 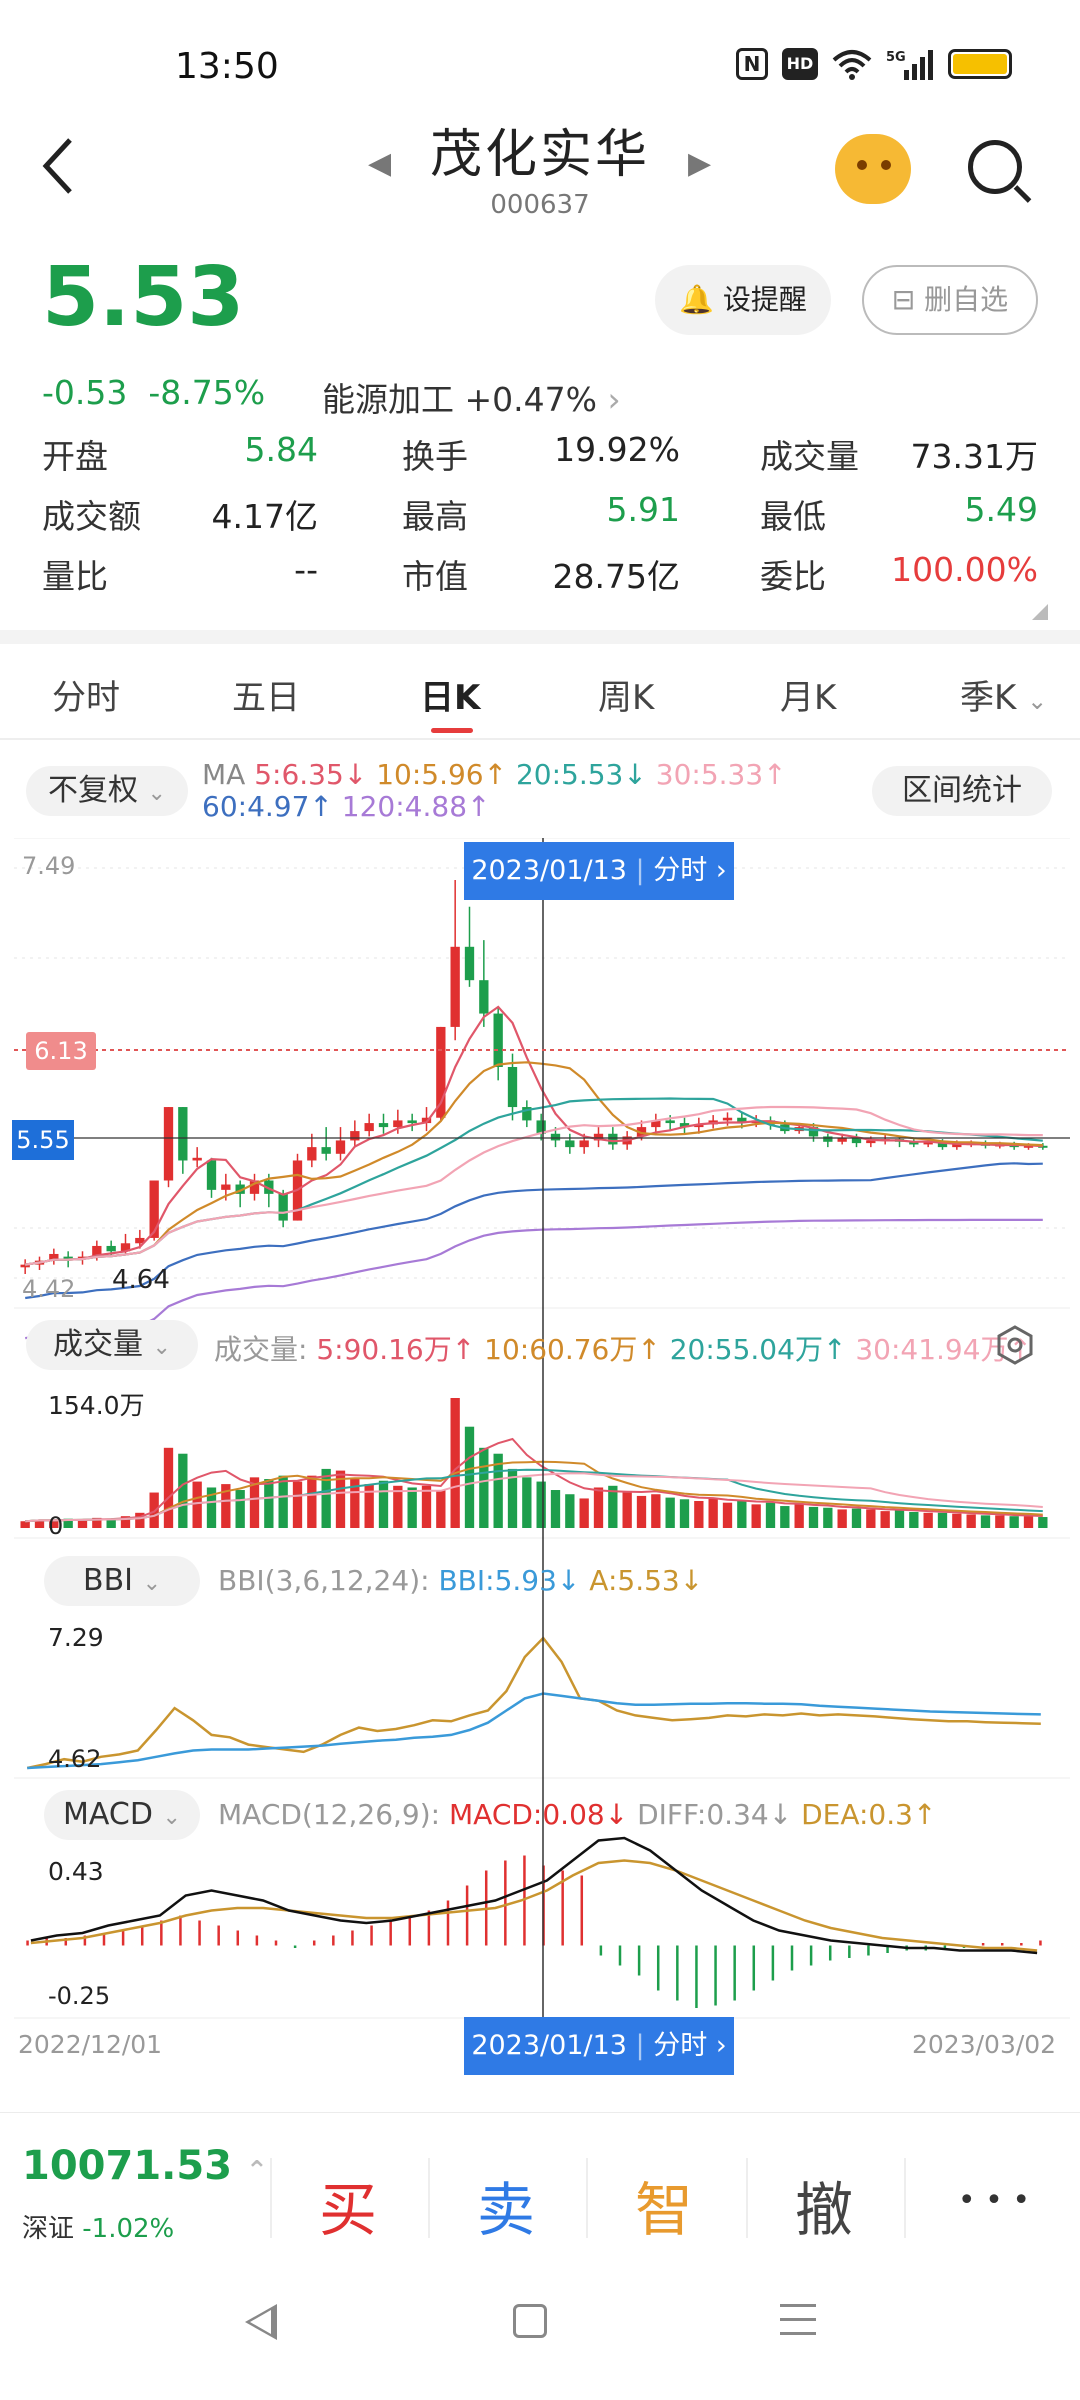 I want to click on index-label: 深证 -1.02%, so click(x=98, y=2226).